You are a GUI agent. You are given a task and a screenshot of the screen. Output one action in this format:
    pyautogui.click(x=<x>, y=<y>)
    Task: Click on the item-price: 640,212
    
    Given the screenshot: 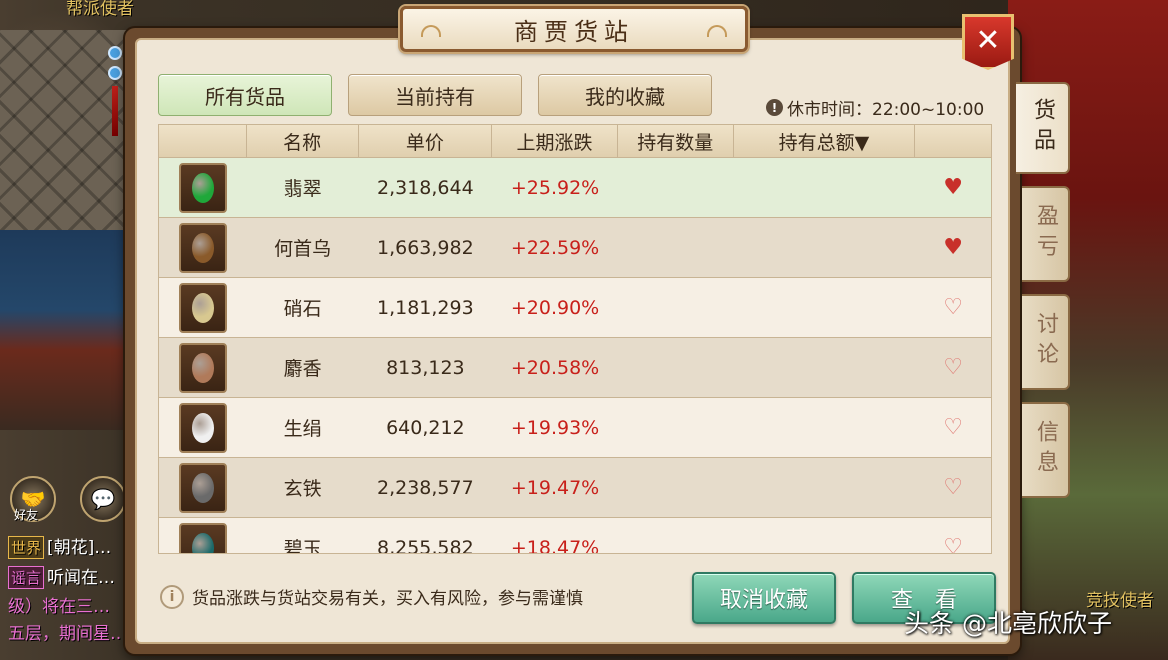 What is the action you would take?
    pyautogui.click(x=425, y=427)
    